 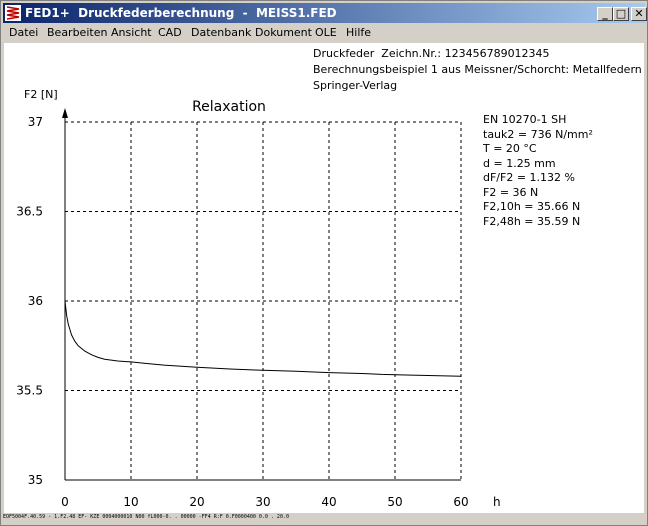 I want to click on x-tick-label: 50, so click(x=394, y=502).